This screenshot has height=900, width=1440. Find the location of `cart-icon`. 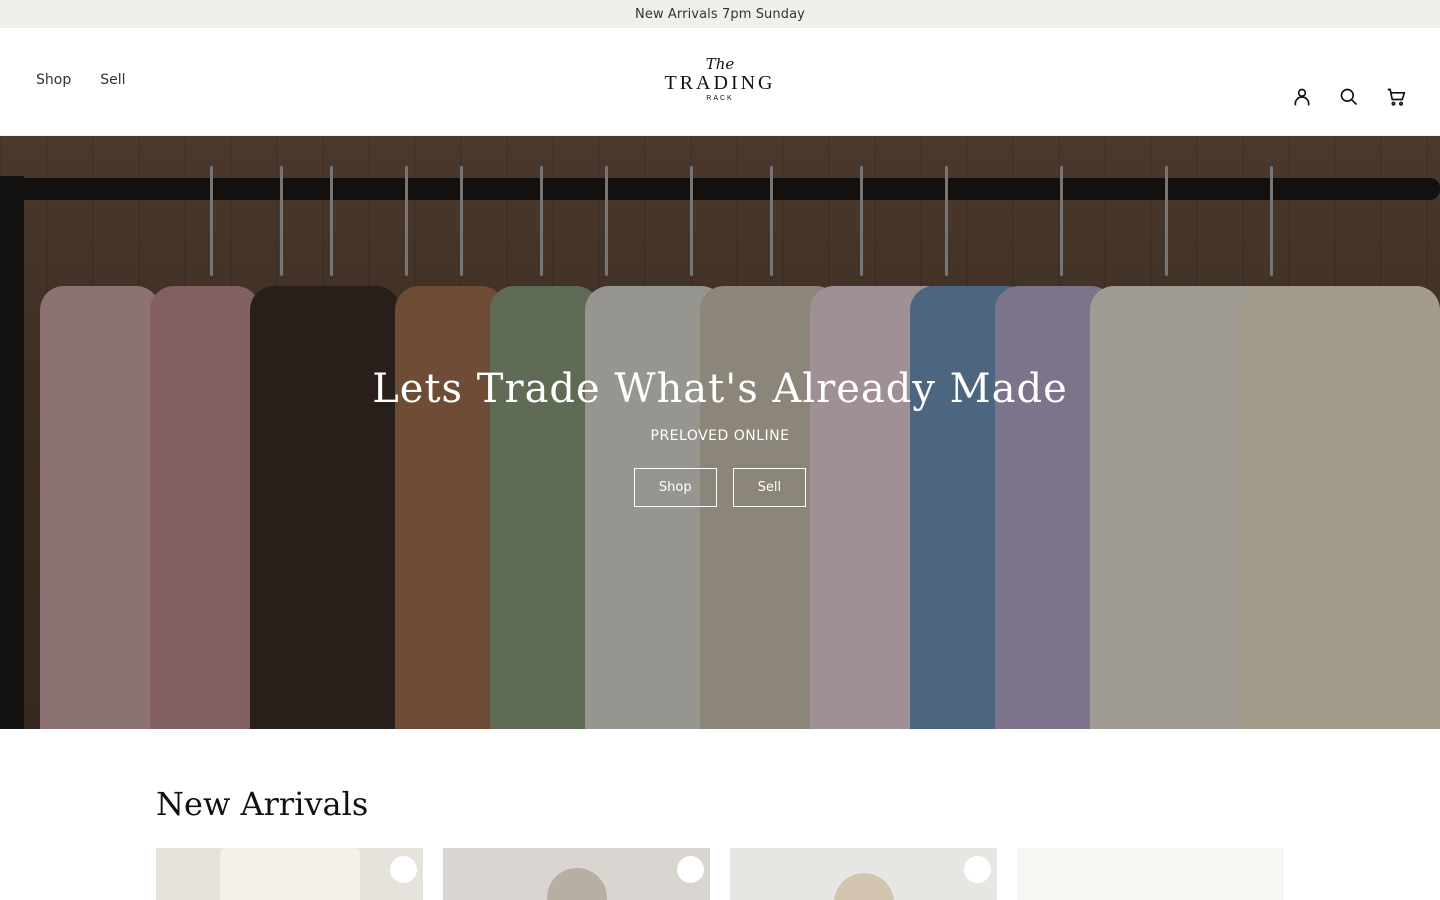

cart-icon is located at coordinates (1396, 97).